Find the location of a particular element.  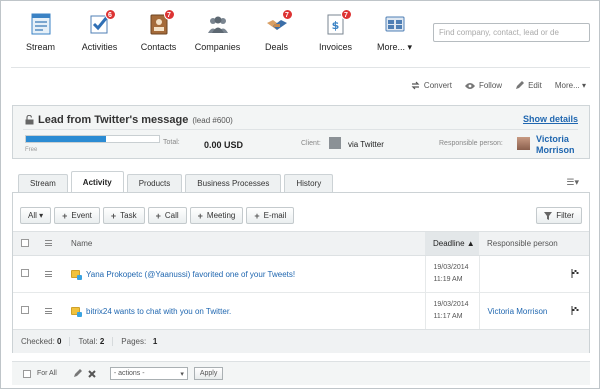

nav-companies: Companies is located at coordinates (217, 35).